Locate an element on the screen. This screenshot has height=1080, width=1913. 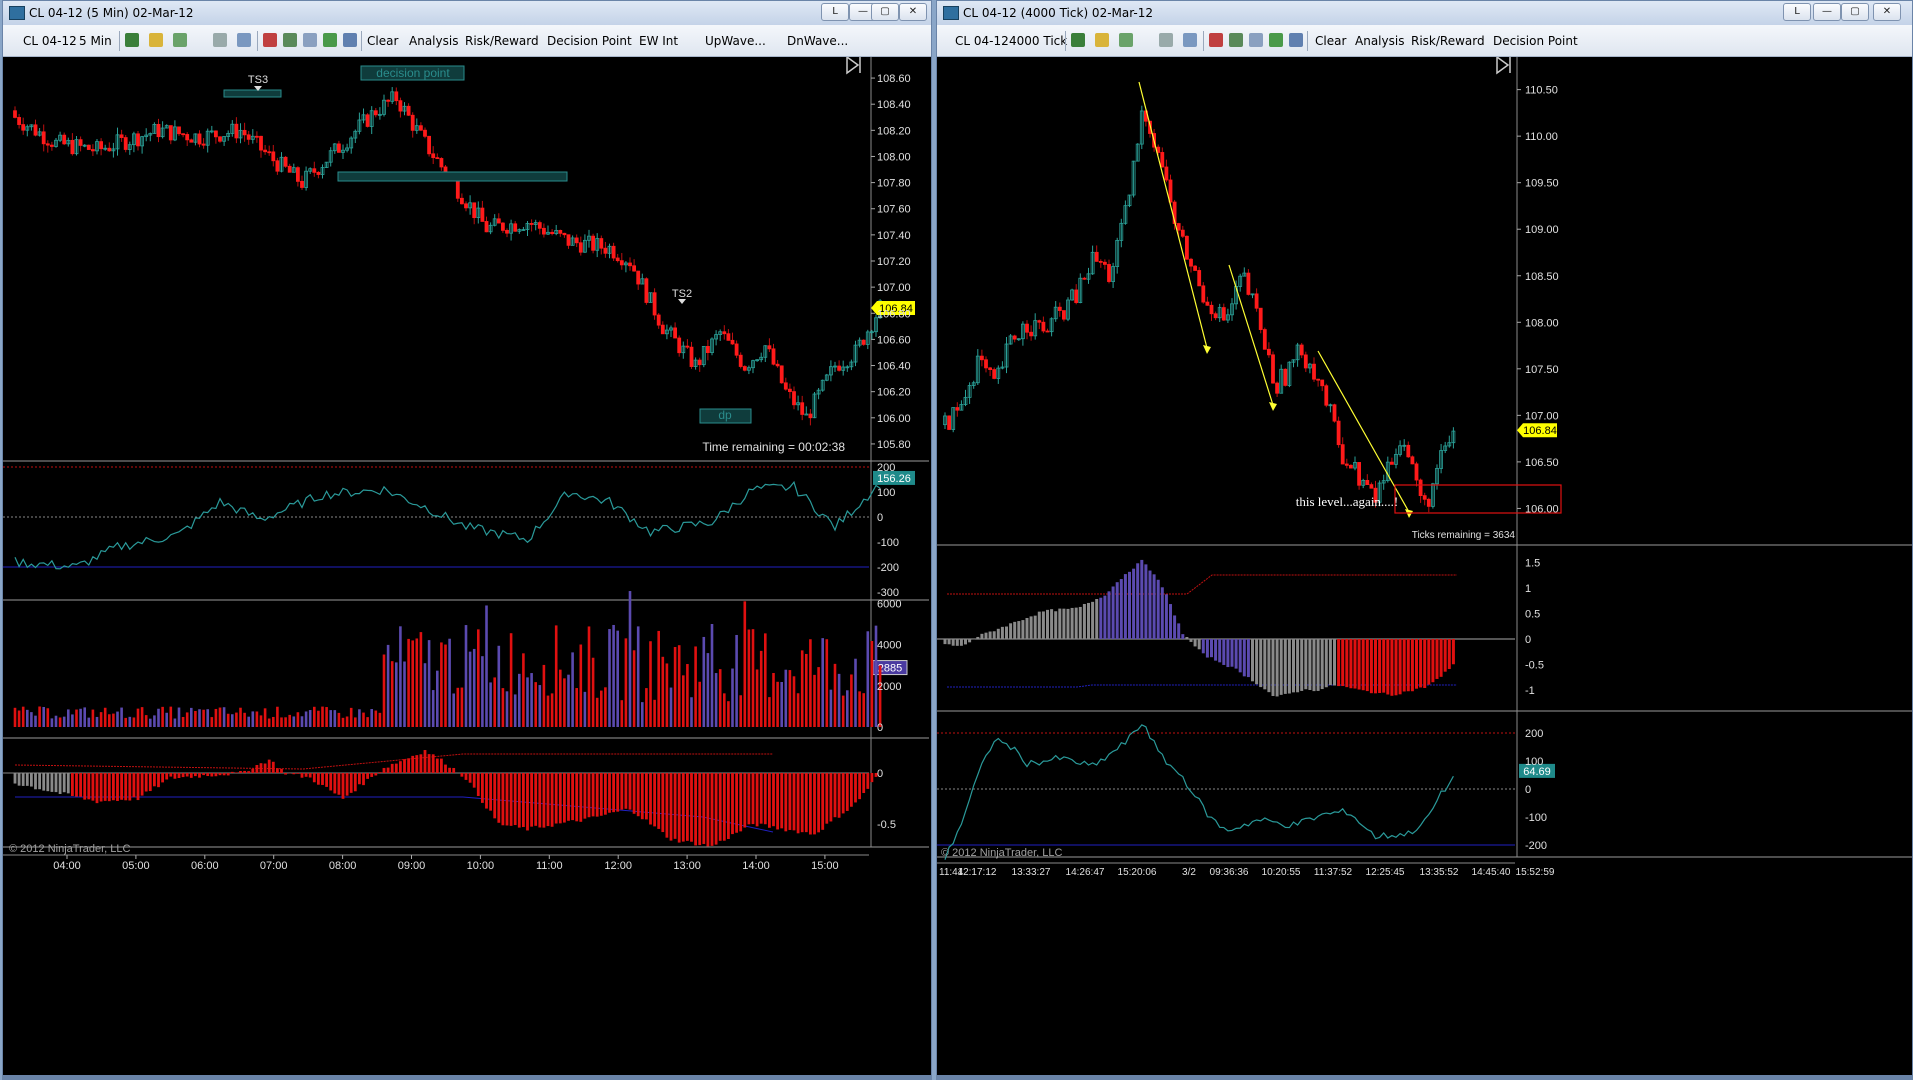
ew-int-button: EW Int is located at coordinates (658, 41).